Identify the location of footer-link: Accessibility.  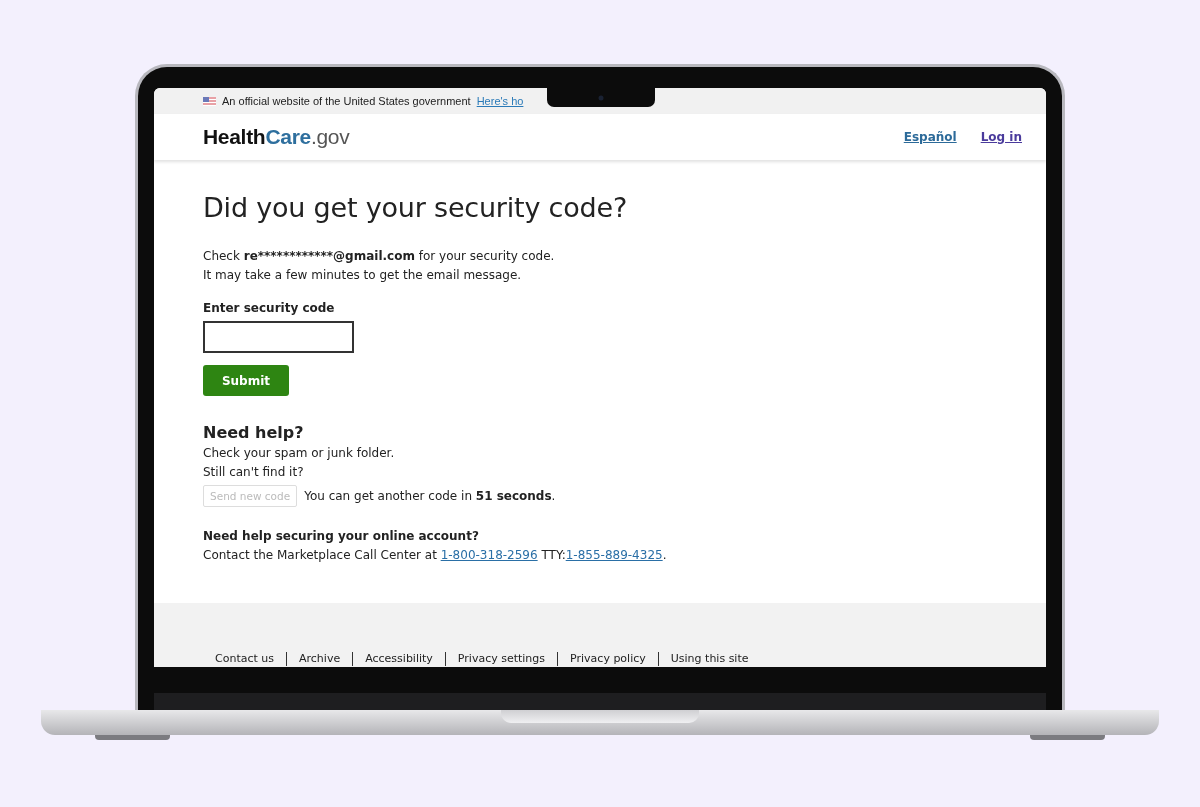
(398, 659).